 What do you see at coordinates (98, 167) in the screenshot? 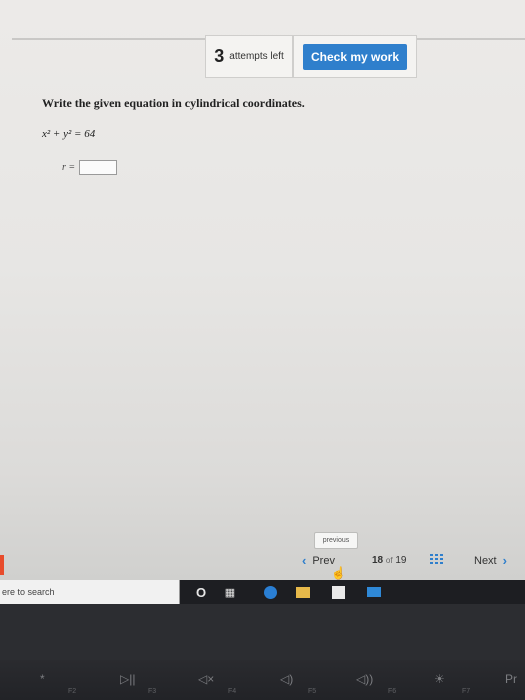
I see `answer-input` at bounding box center [98, 167].